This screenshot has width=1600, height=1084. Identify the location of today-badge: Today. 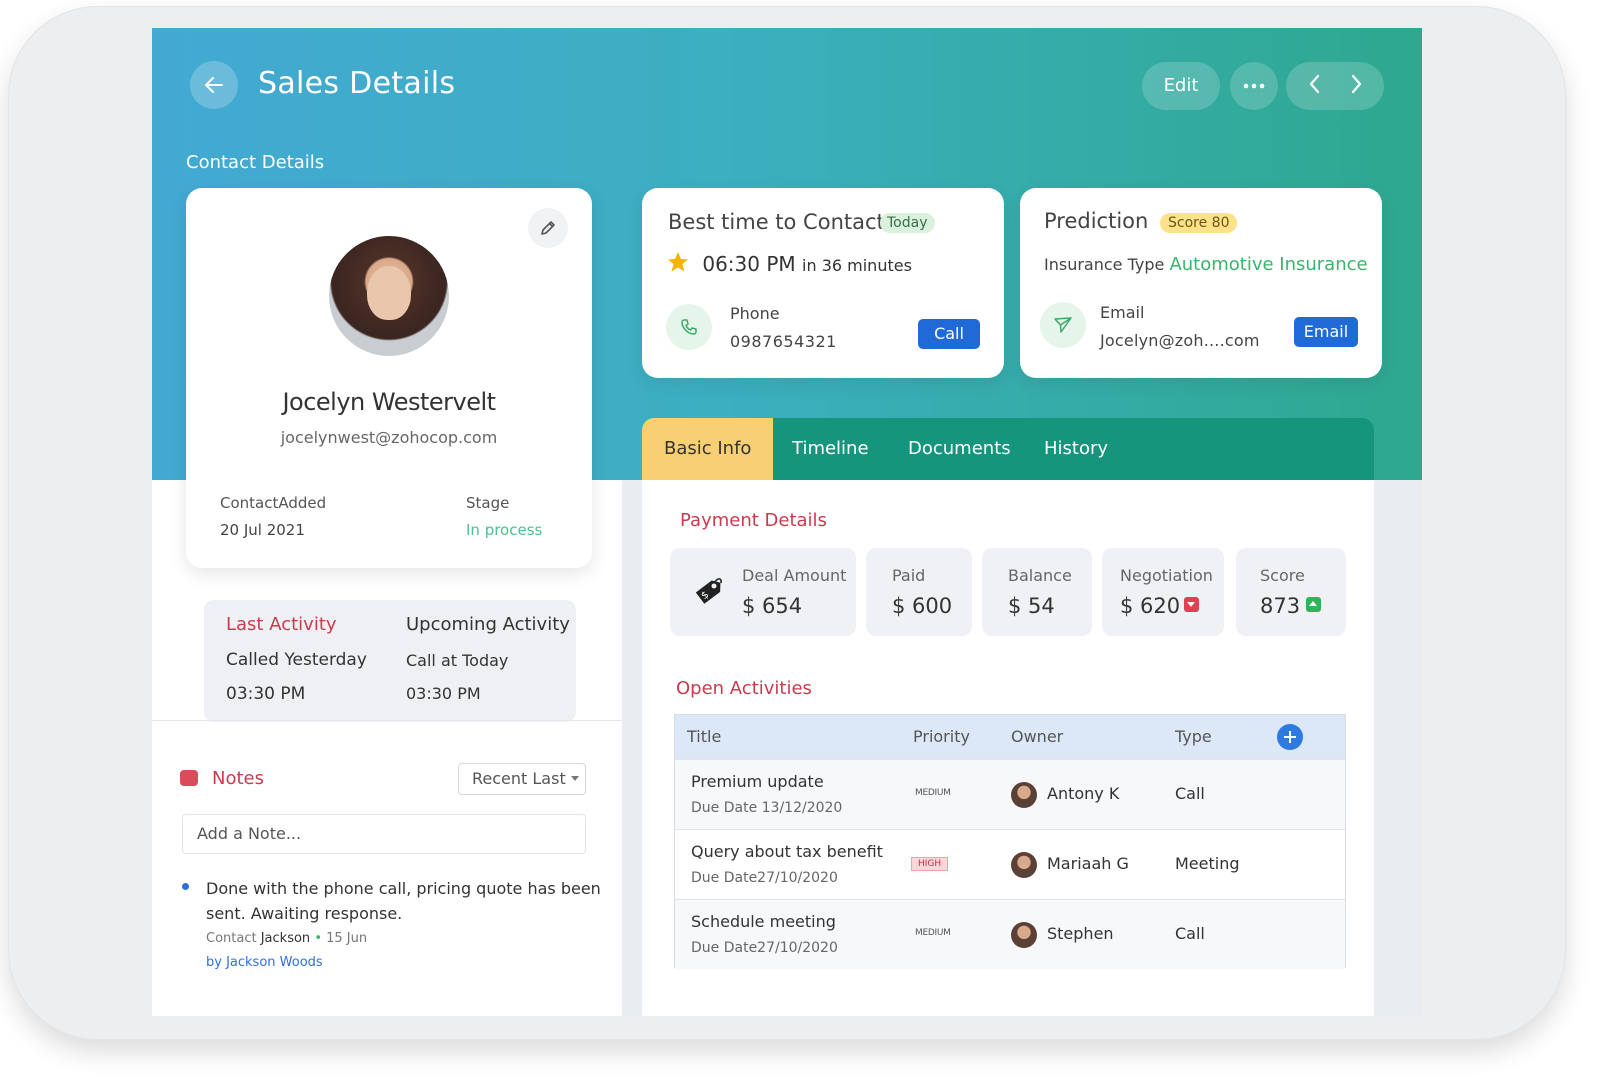
(907, 223).